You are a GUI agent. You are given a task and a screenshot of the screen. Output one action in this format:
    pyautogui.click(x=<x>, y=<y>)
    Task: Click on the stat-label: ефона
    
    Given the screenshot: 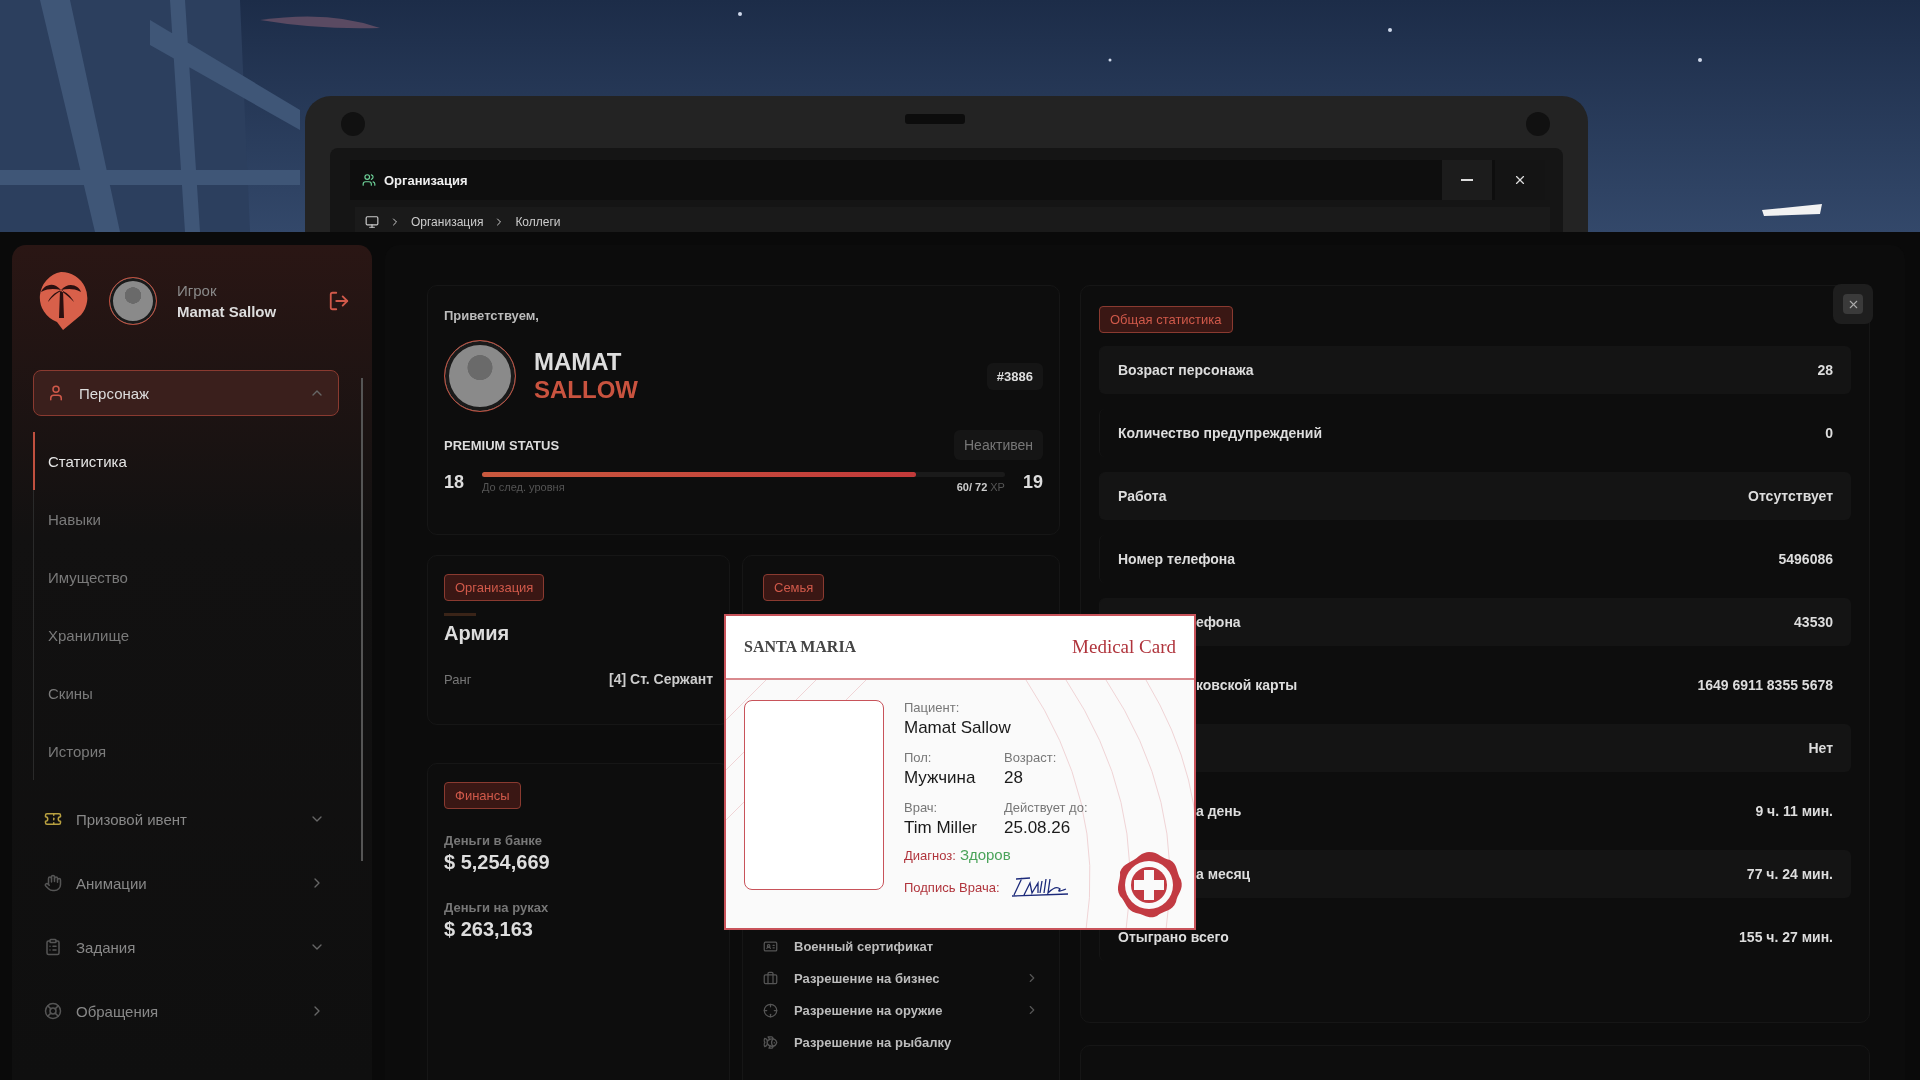 What is the action you would take?
    pyautogui.click(x=1218, y=622)
    